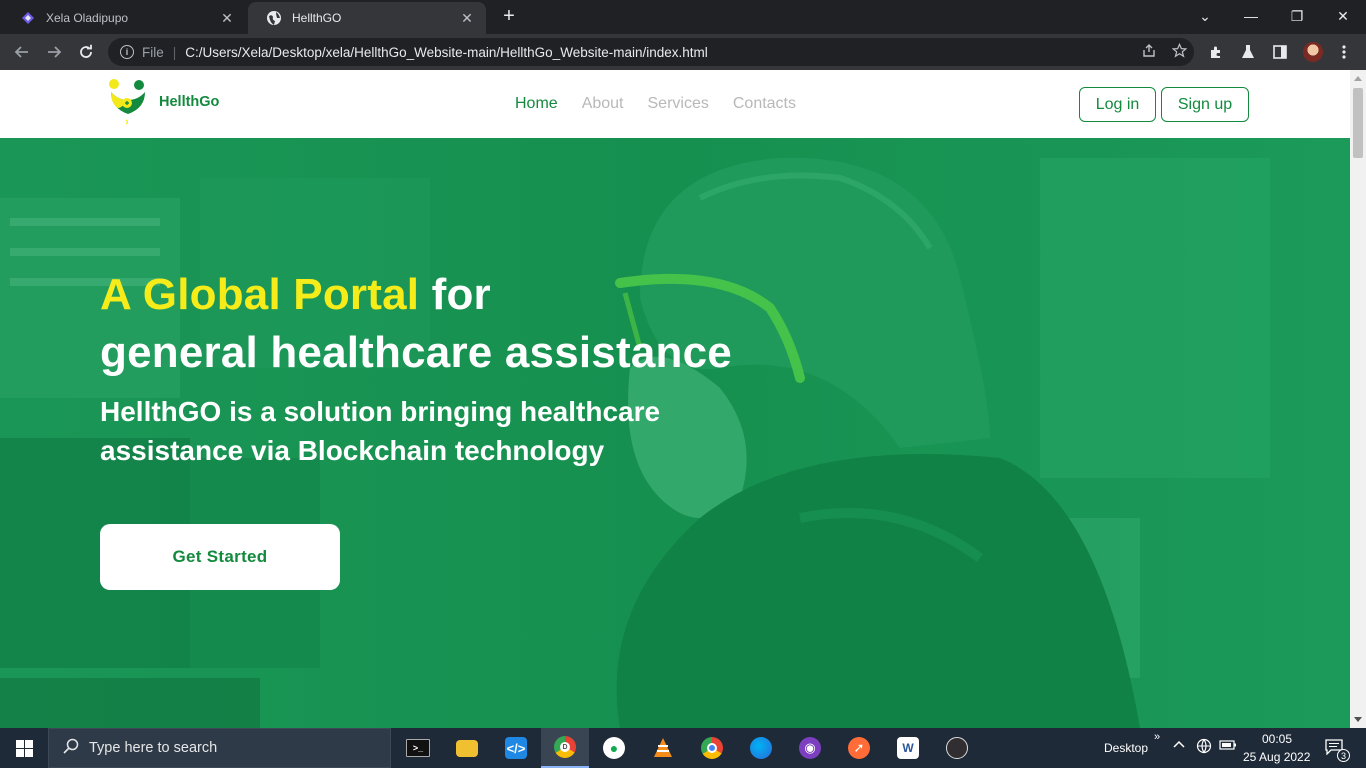  Describe the element at coordinates (663, 748) in the screenshot. I see `vlc-icon` at that location.